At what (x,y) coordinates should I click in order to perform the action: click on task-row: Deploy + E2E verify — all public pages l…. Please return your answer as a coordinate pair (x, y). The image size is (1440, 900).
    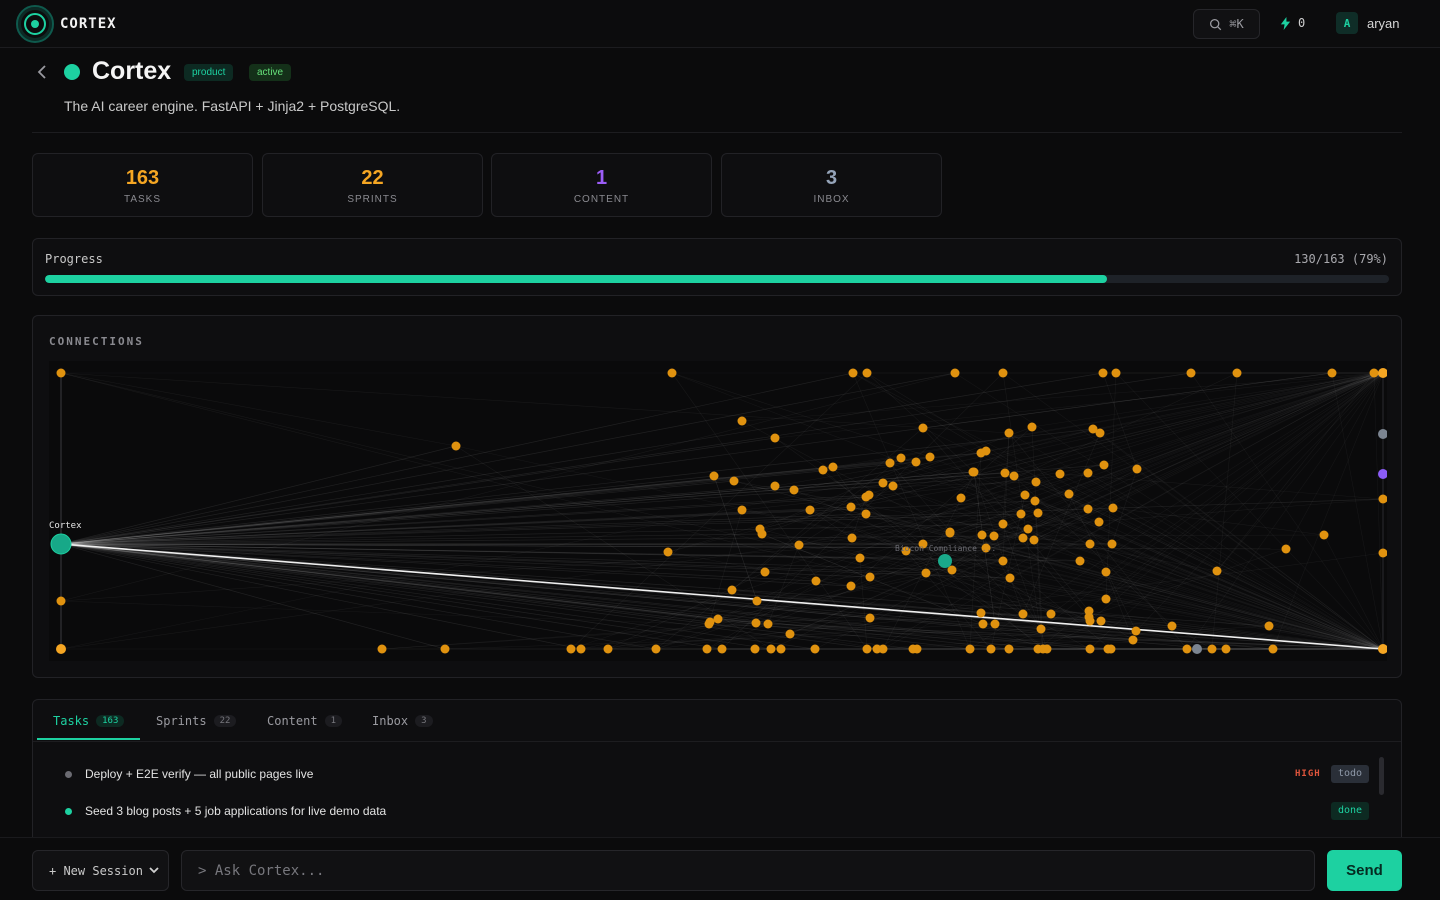
    Looking at the image, I should click on (717, 775).